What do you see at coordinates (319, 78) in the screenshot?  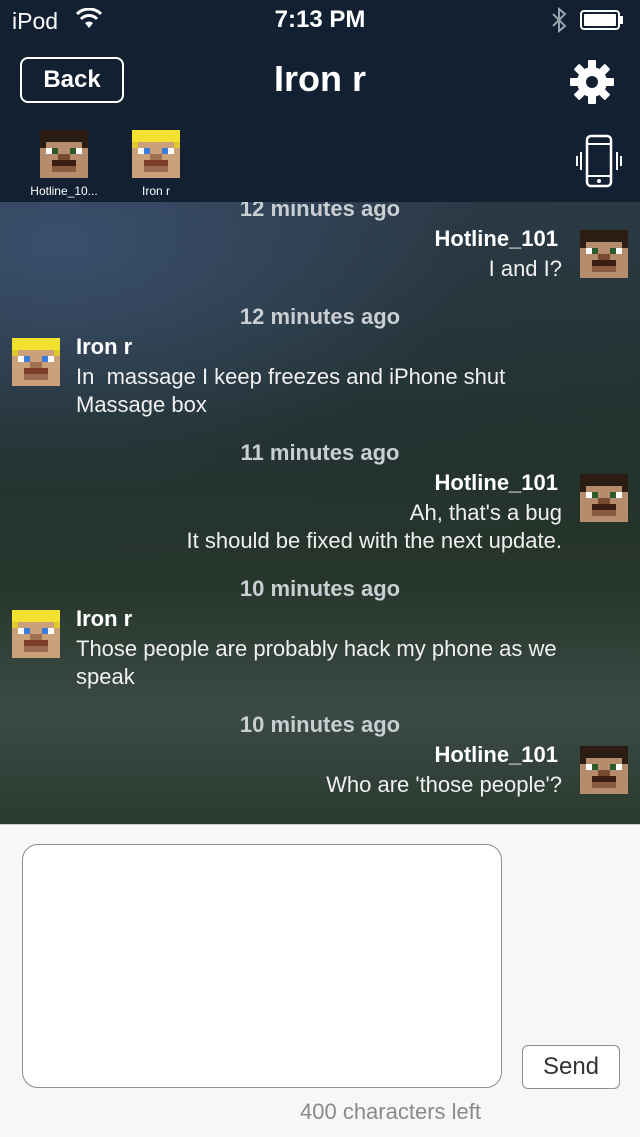 I see `conversation-title: Iron r` at bounding box center [319, 78].